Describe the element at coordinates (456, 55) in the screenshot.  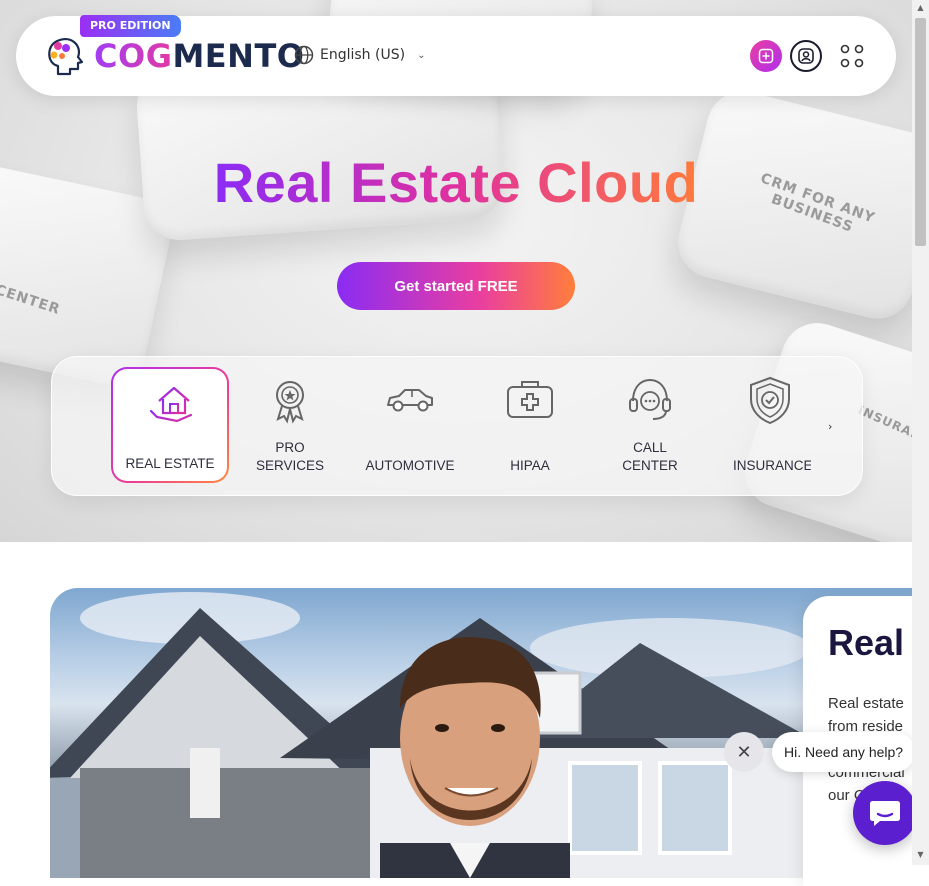
I see `top-navbar: PRO EDITION COGMENTO English (US) ⌄` at that location.